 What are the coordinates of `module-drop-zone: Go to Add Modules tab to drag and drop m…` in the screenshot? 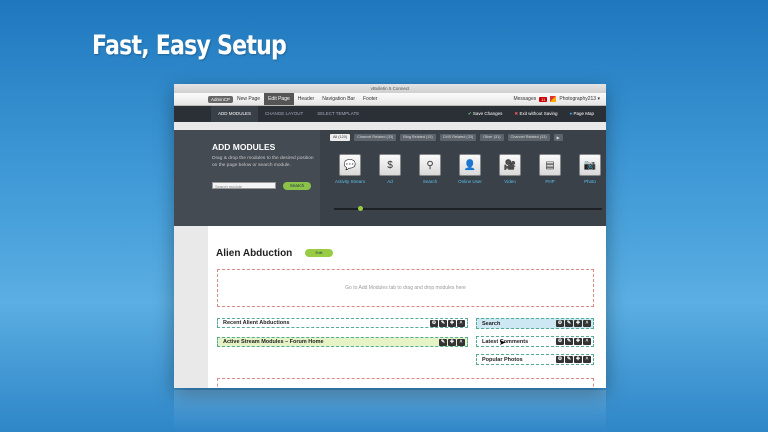 It's located at (405, 288).